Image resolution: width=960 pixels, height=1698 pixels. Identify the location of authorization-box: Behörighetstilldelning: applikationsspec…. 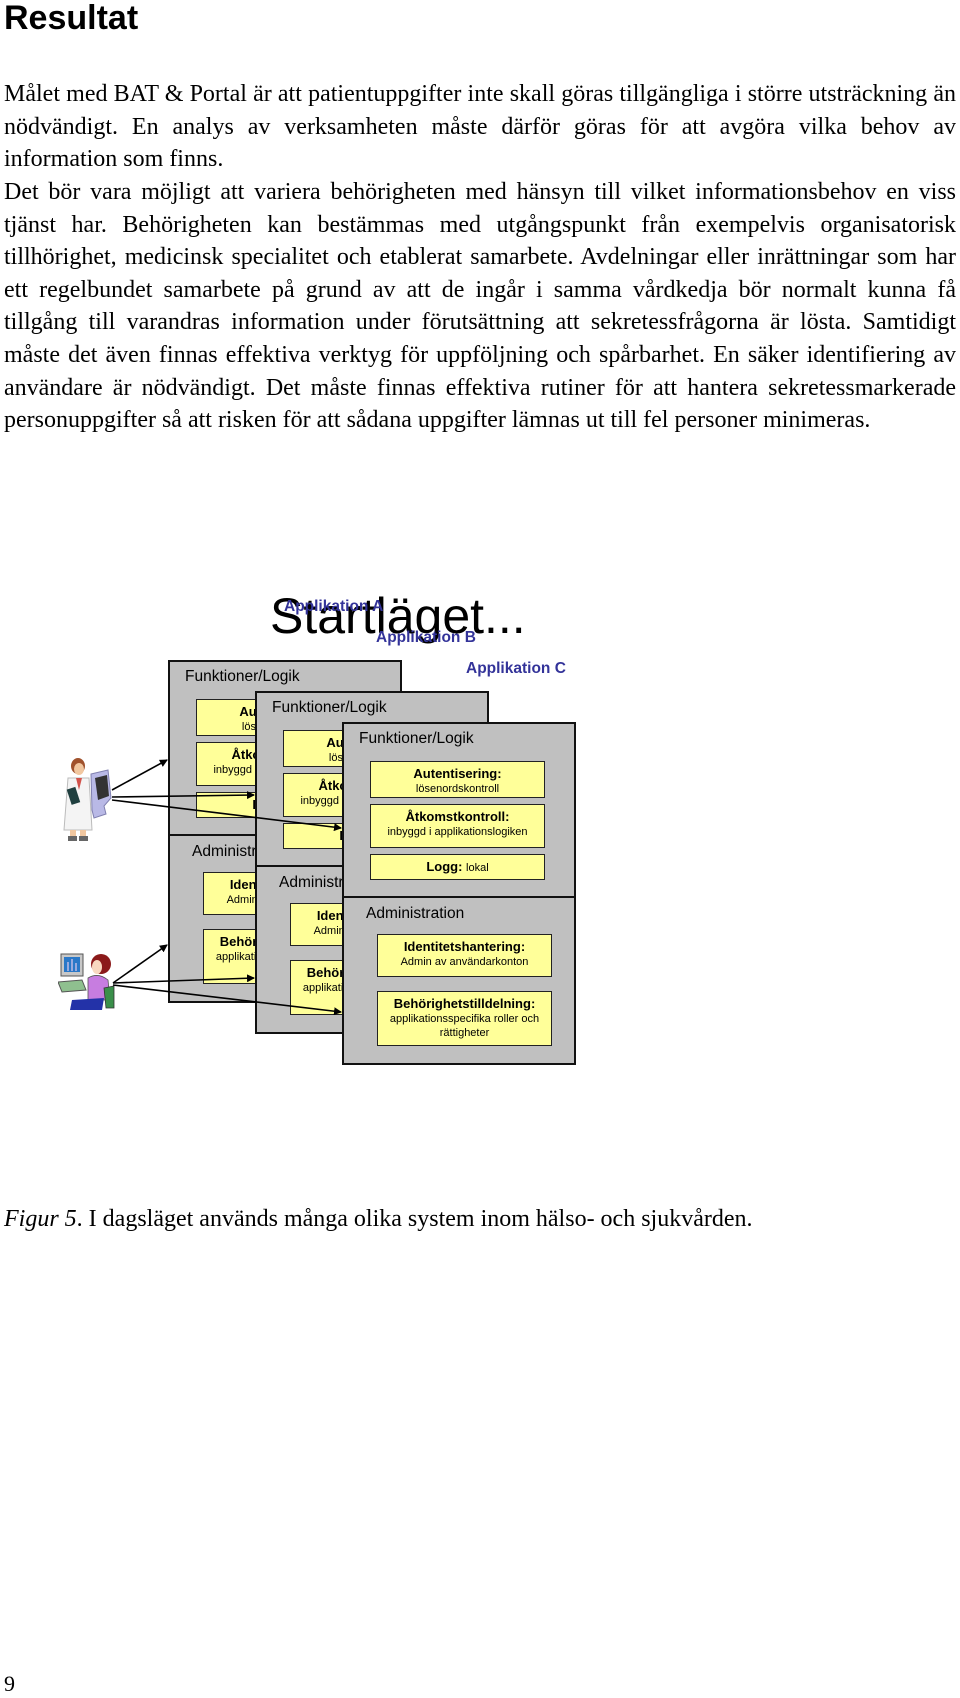
(464, 1018).